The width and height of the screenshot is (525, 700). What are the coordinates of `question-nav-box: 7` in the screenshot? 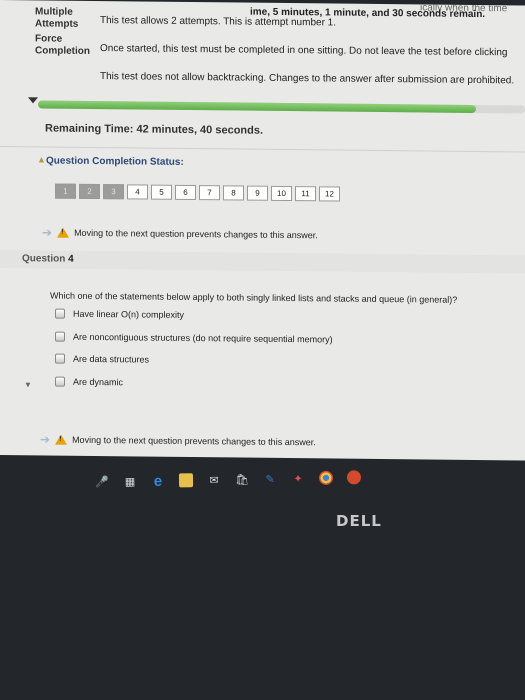 It's located at (209, 193).